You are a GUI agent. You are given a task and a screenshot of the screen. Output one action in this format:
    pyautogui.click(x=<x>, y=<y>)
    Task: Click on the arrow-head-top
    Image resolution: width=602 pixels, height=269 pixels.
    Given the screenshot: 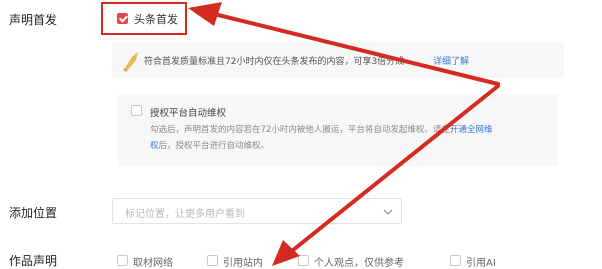 What is the action you would take?
    pyautogui.click(x=205, y=14)
    